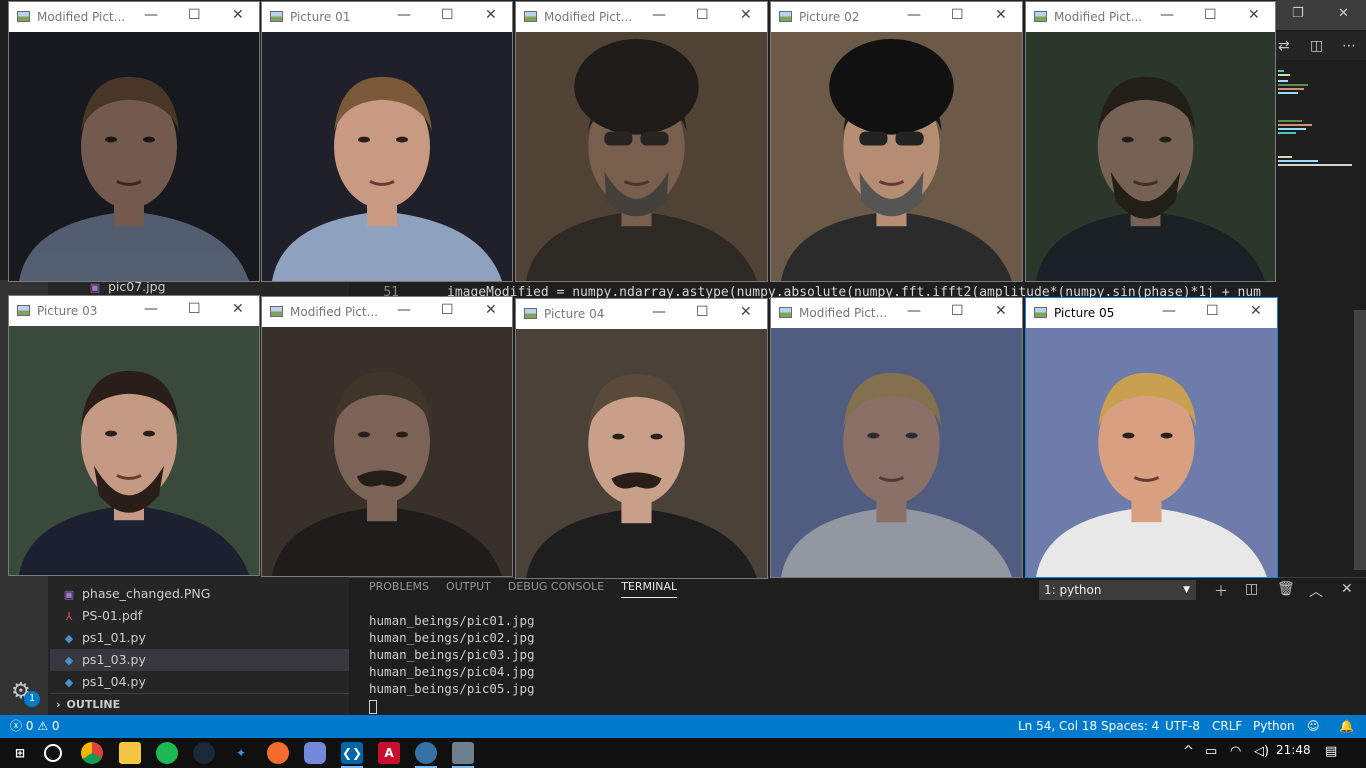 The width and height of the screenshot is (1366, 768). I want to click on acrobat-icon: A, so click(389, 753).